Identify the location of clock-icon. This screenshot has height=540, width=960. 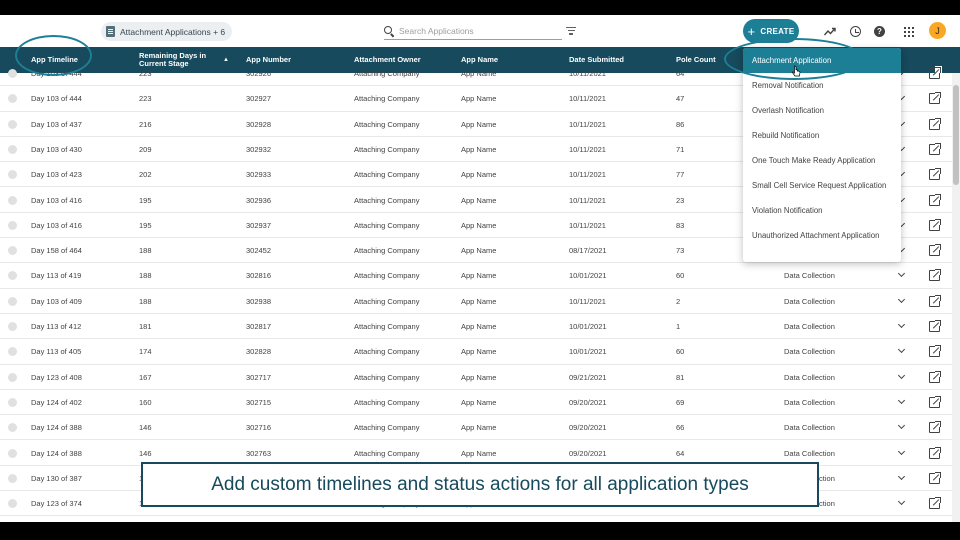
(855, 31).